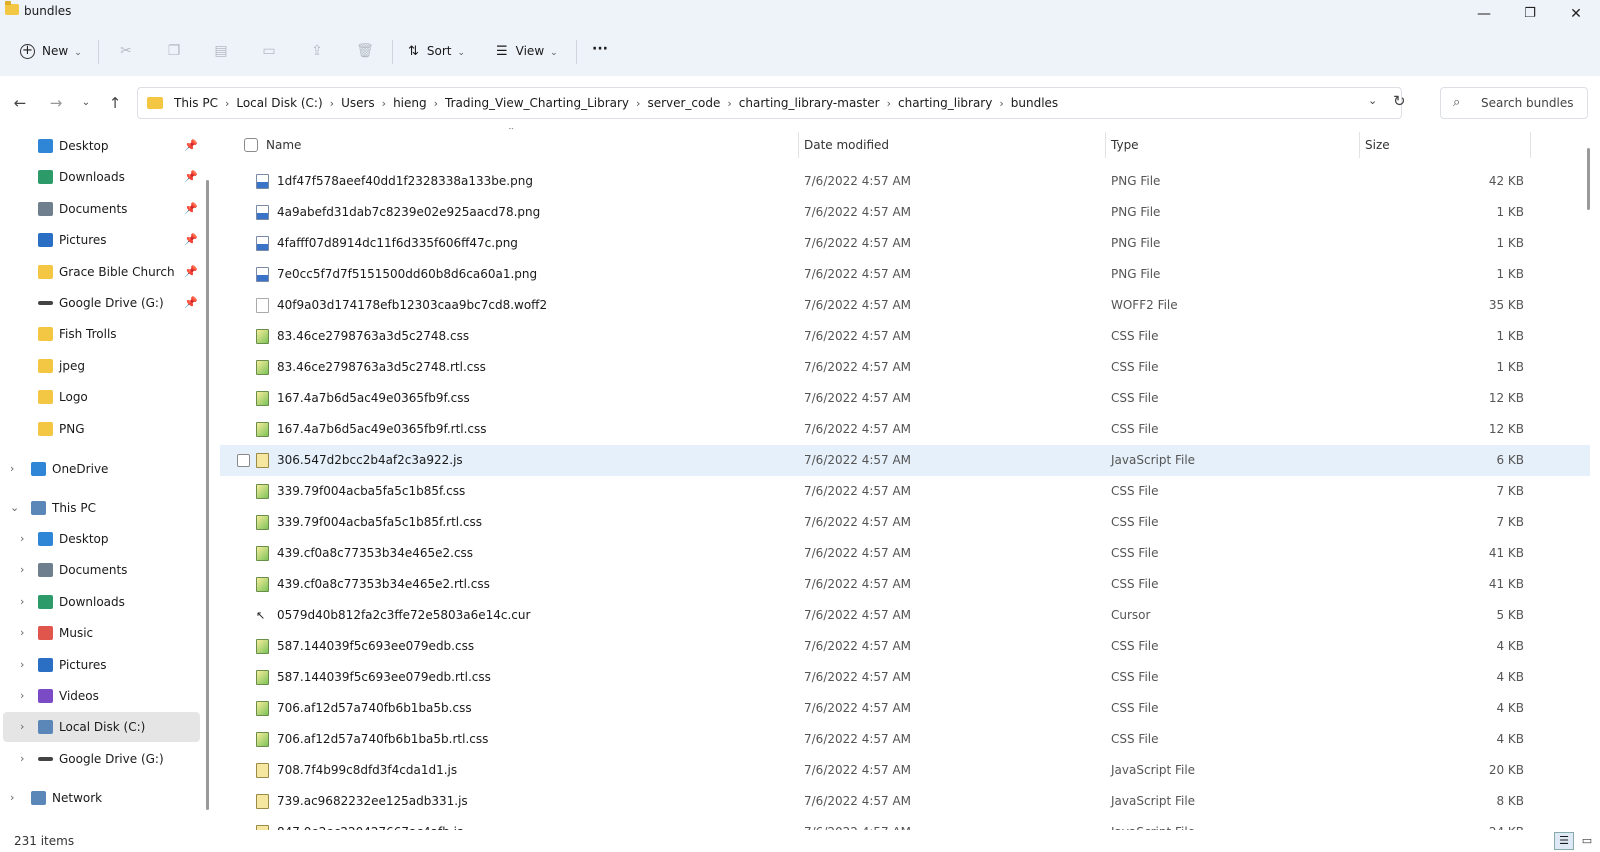  I want to click on sidebar-item: › Network, so click(100, 798).